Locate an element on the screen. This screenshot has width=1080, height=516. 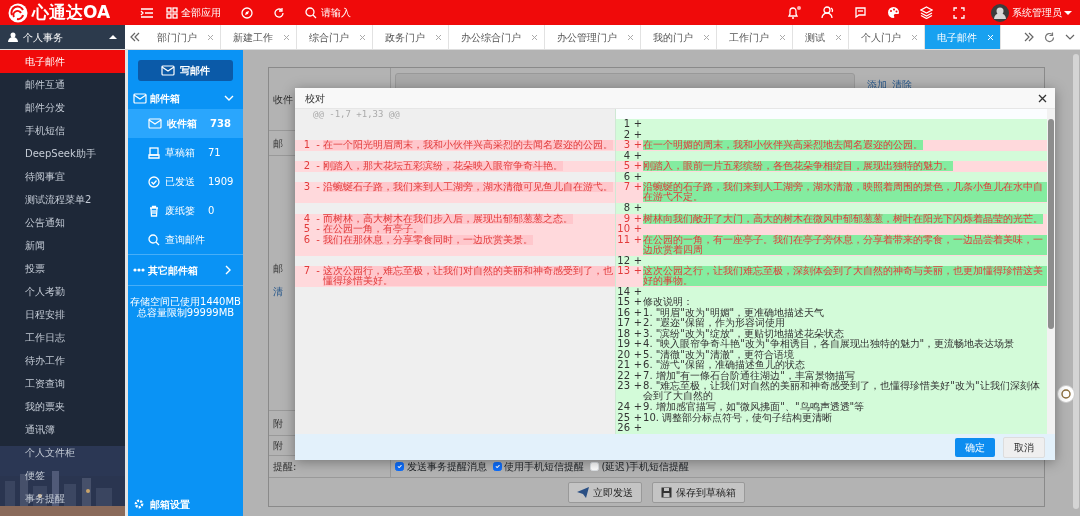
form-label: 提醒: is located at coordinates (285, 467).